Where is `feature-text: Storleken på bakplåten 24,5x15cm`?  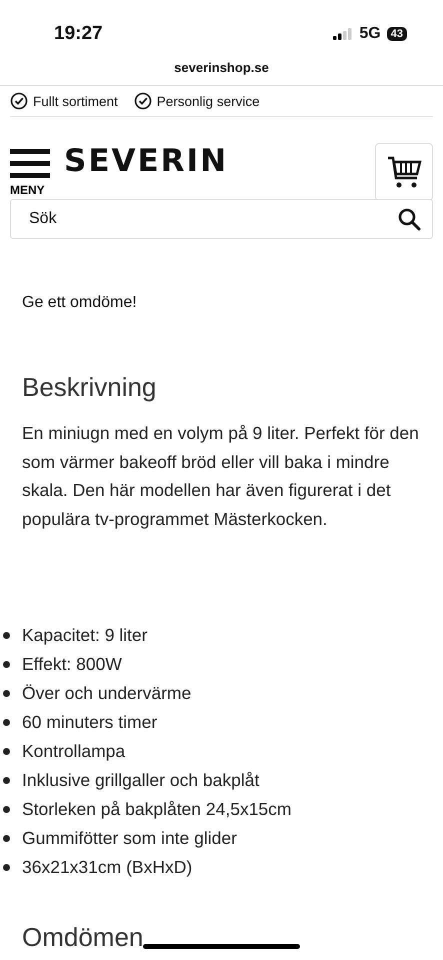 feature-text: Storleken på bakplåten 24,5x15cm is located at coordinates (157, 809).